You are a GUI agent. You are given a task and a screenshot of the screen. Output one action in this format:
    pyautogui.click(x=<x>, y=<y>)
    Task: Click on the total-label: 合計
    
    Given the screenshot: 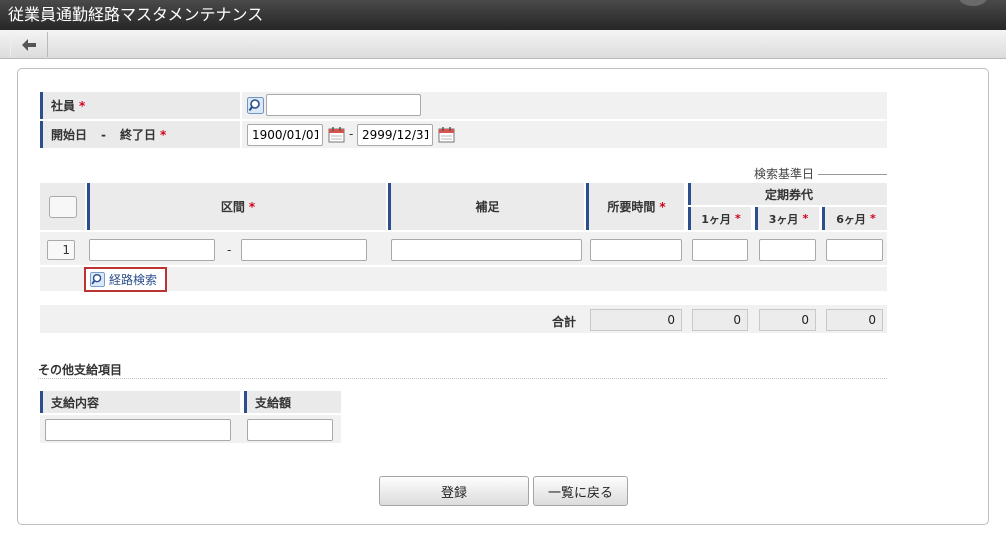 What is the action you would take?
    pyautogui.click(x=564, y=322)
    